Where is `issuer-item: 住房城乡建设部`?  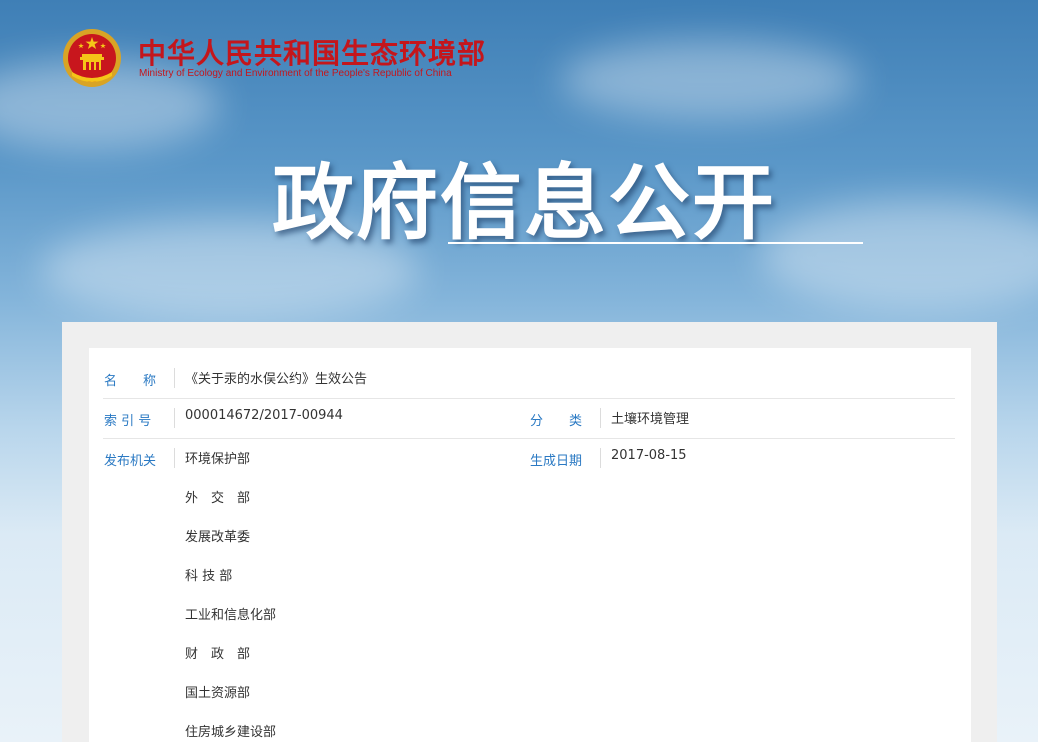 issuer-item: 住房城乡建设部 is located at coordinates (231, 732).